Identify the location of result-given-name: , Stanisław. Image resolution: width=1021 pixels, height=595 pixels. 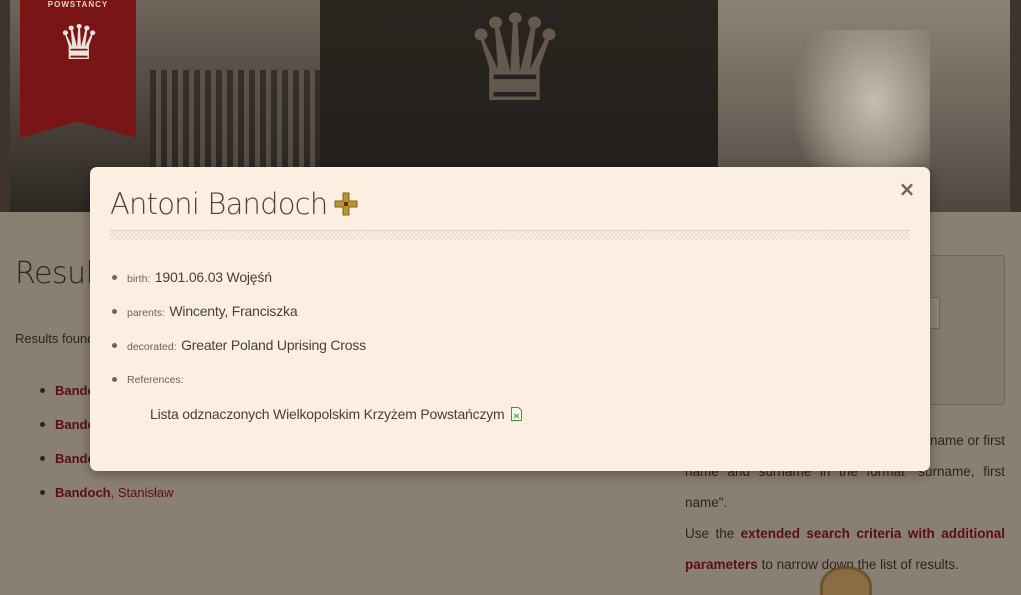
(142, 492).